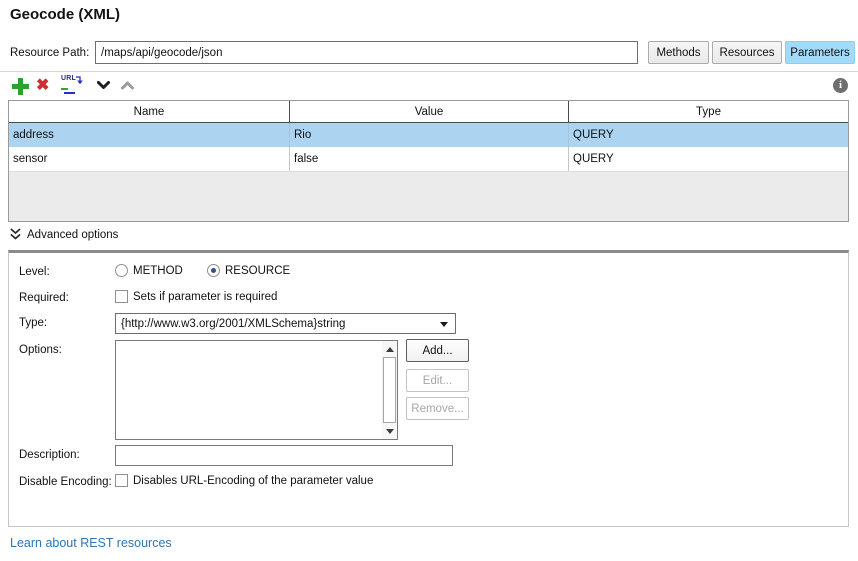 This screenshot has width=858, height=561. I want to click on level-radio-resource: RESOURCE, so click(248, 270).